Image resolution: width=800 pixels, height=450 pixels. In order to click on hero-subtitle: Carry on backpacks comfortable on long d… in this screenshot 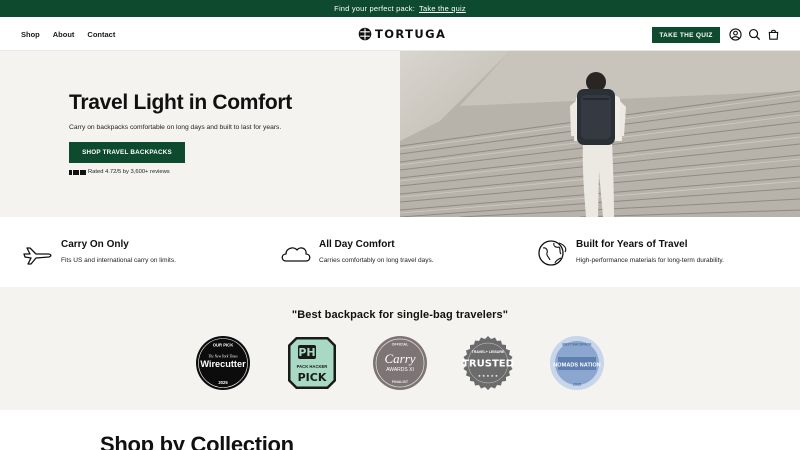, I will do `click(175, 127)`.